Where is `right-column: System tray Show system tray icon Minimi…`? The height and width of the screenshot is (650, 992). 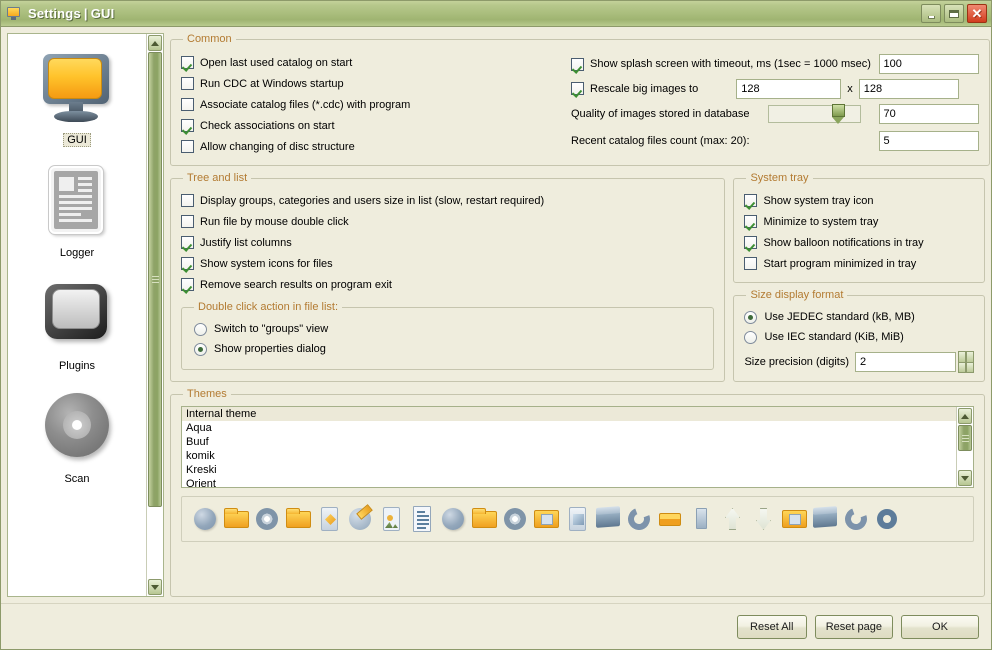 right-column: System tray Show system tray icon Minimi… is located at coordinates (859, 277).